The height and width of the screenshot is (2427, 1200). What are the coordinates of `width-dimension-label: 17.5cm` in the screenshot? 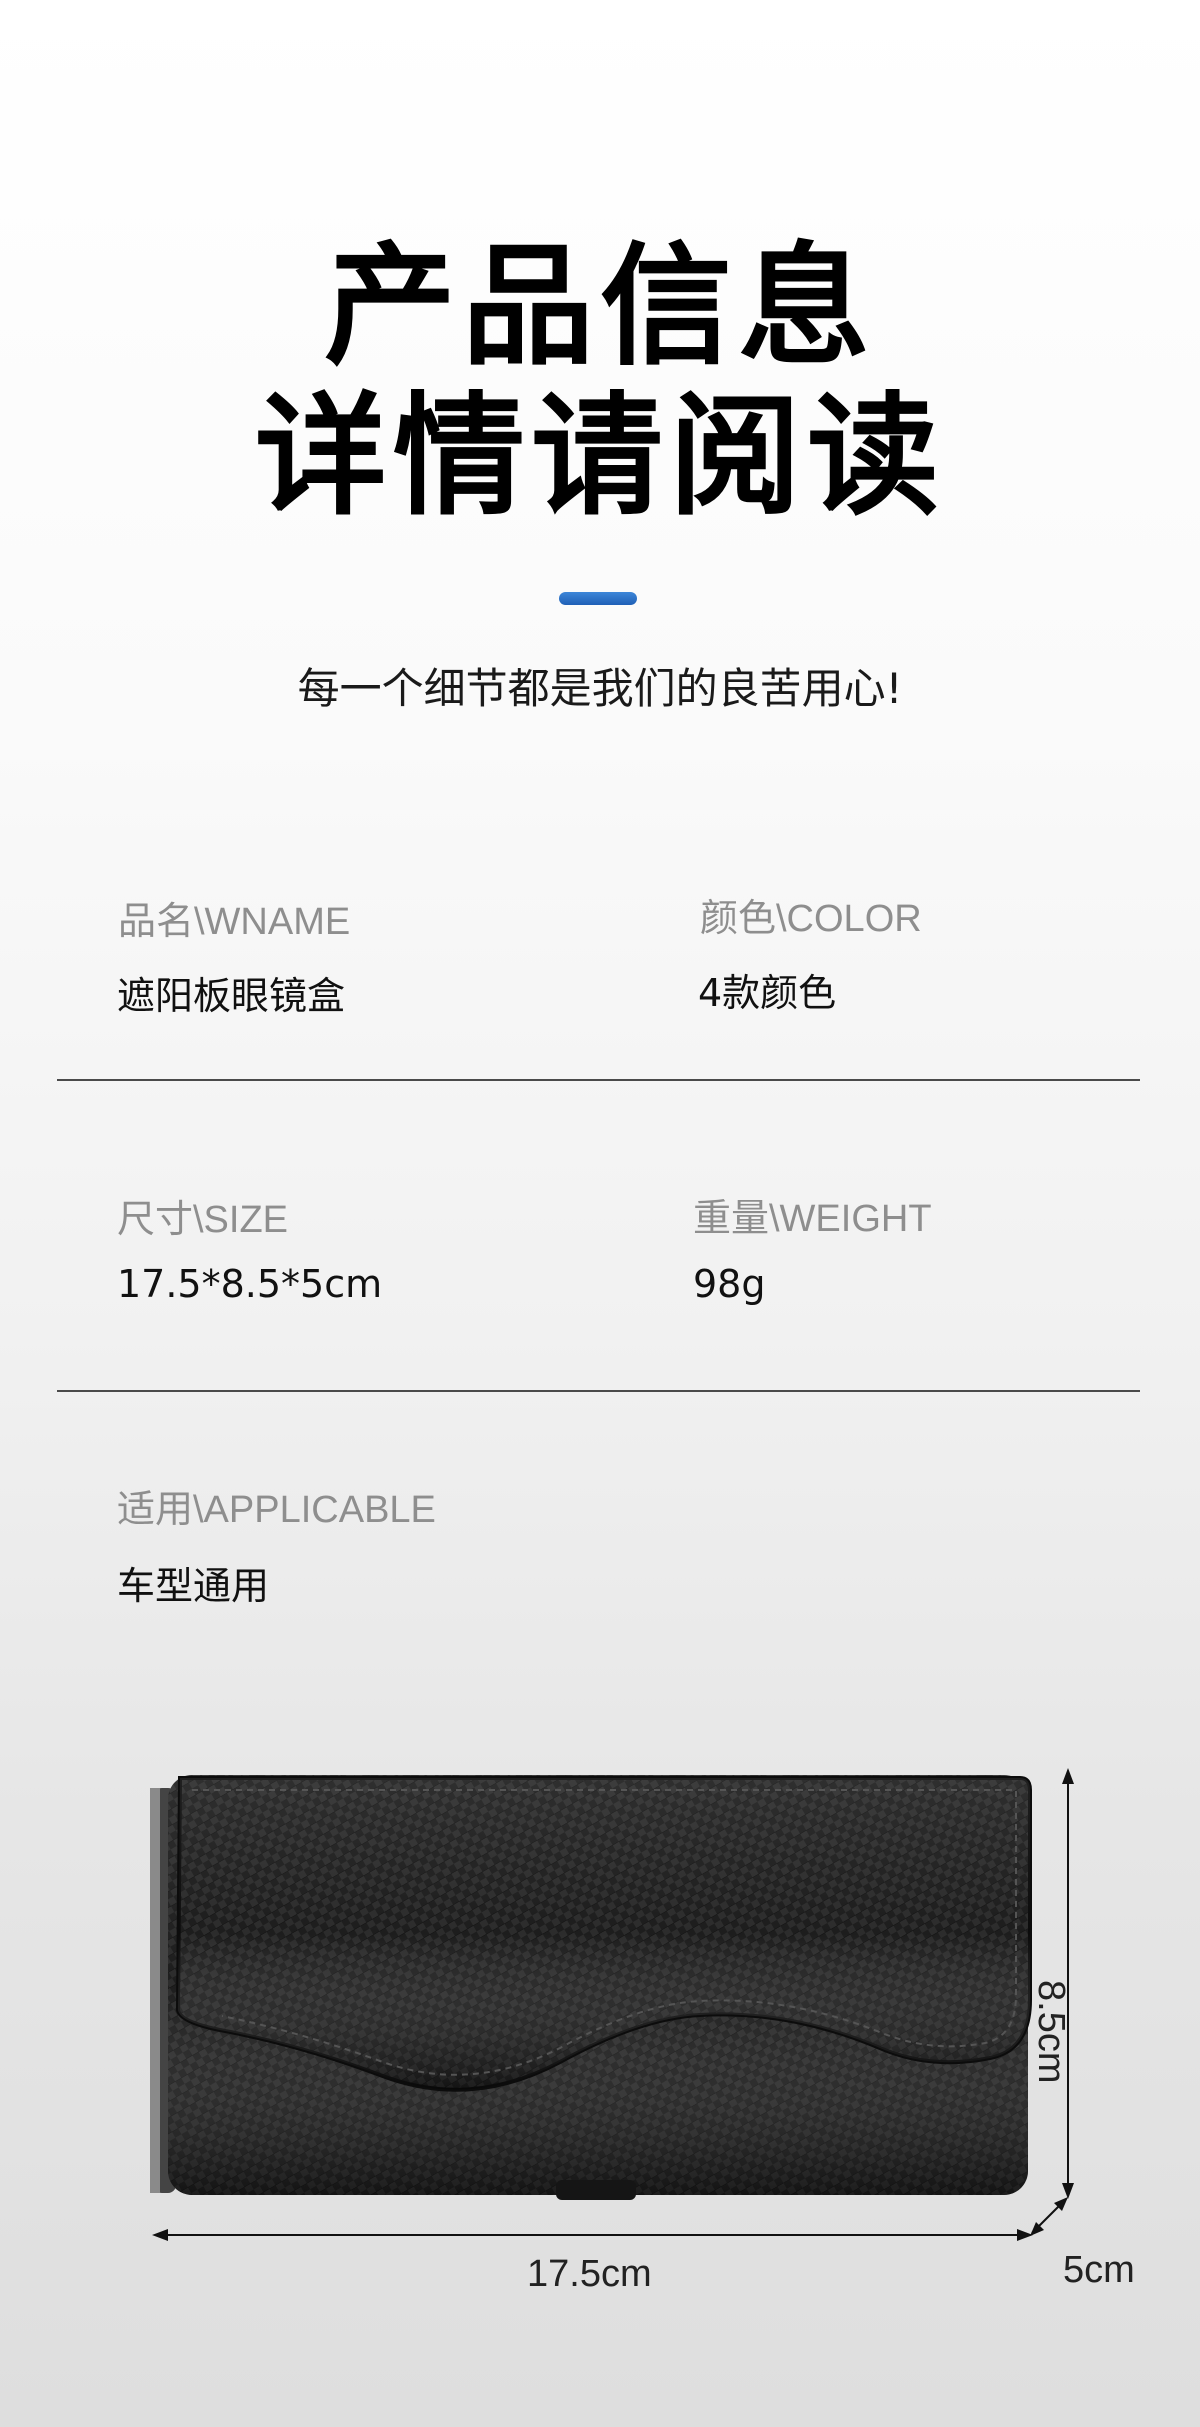 It's located at (589, 2274).